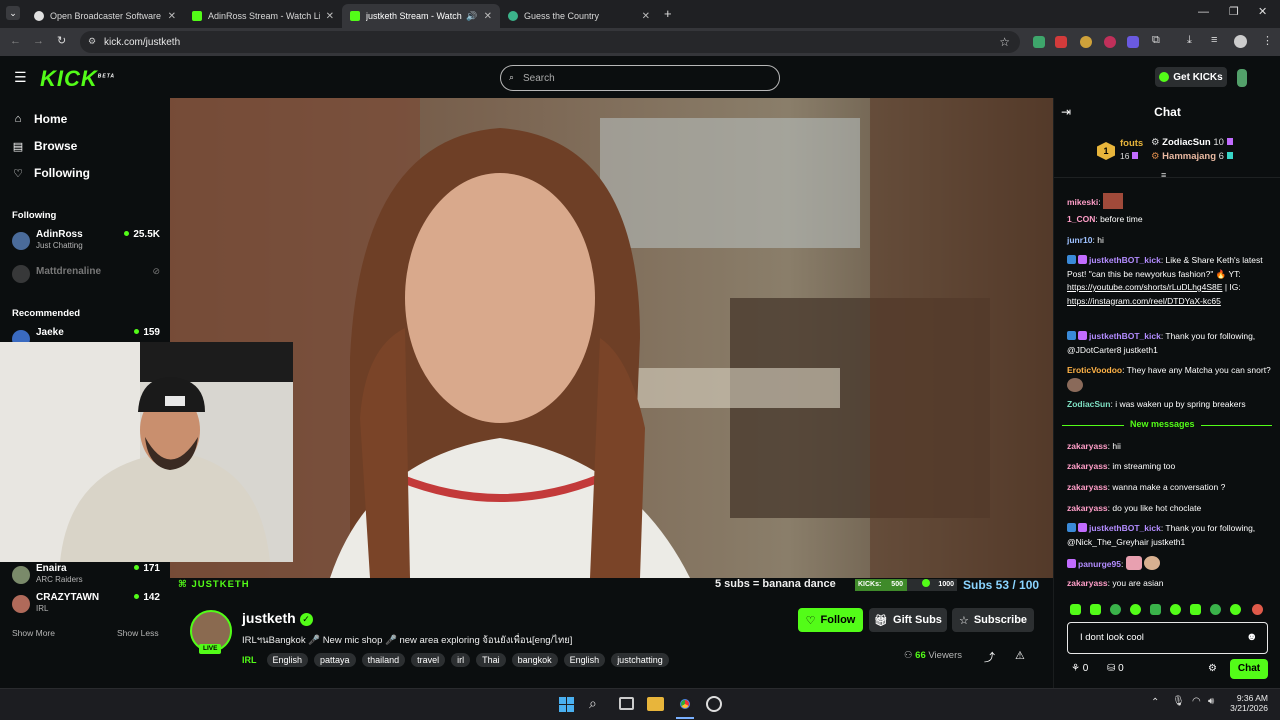 The image size is (1280, 720). What do you see at coordinates (1105, 219) in the screenshot?
I see `chat-message: 1_CON: before time` at bounding box center [1105, 219].